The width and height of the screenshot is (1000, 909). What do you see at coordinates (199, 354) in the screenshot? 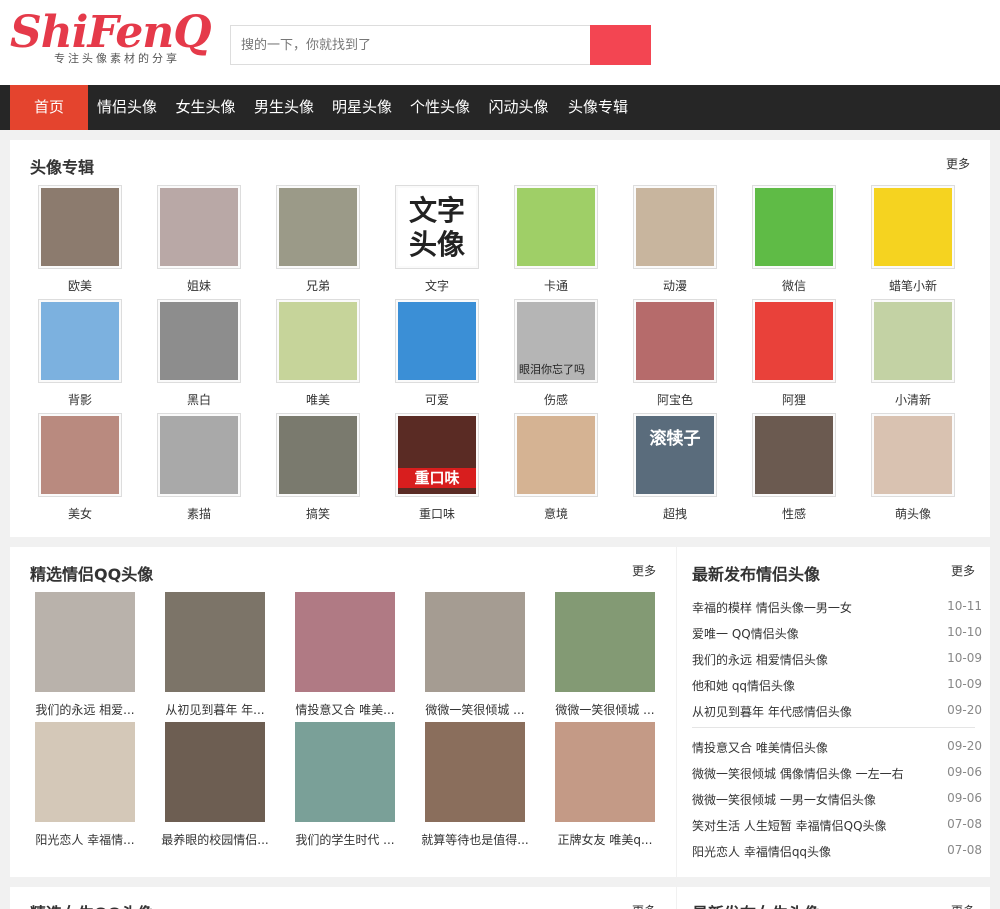
I see `album-item: 黑白` at bounding box center [199, 354].